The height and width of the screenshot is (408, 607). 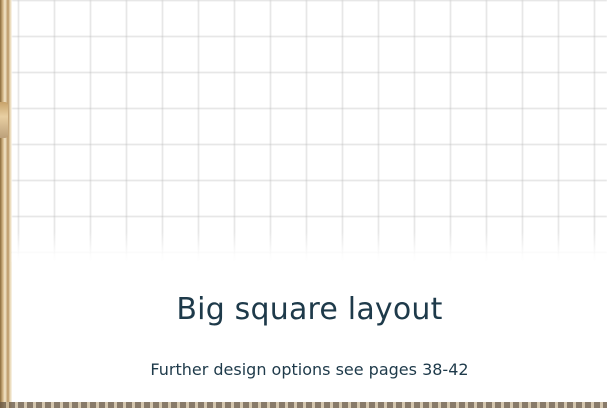 I want to click on binding-spine, so click(x=6, y=204).